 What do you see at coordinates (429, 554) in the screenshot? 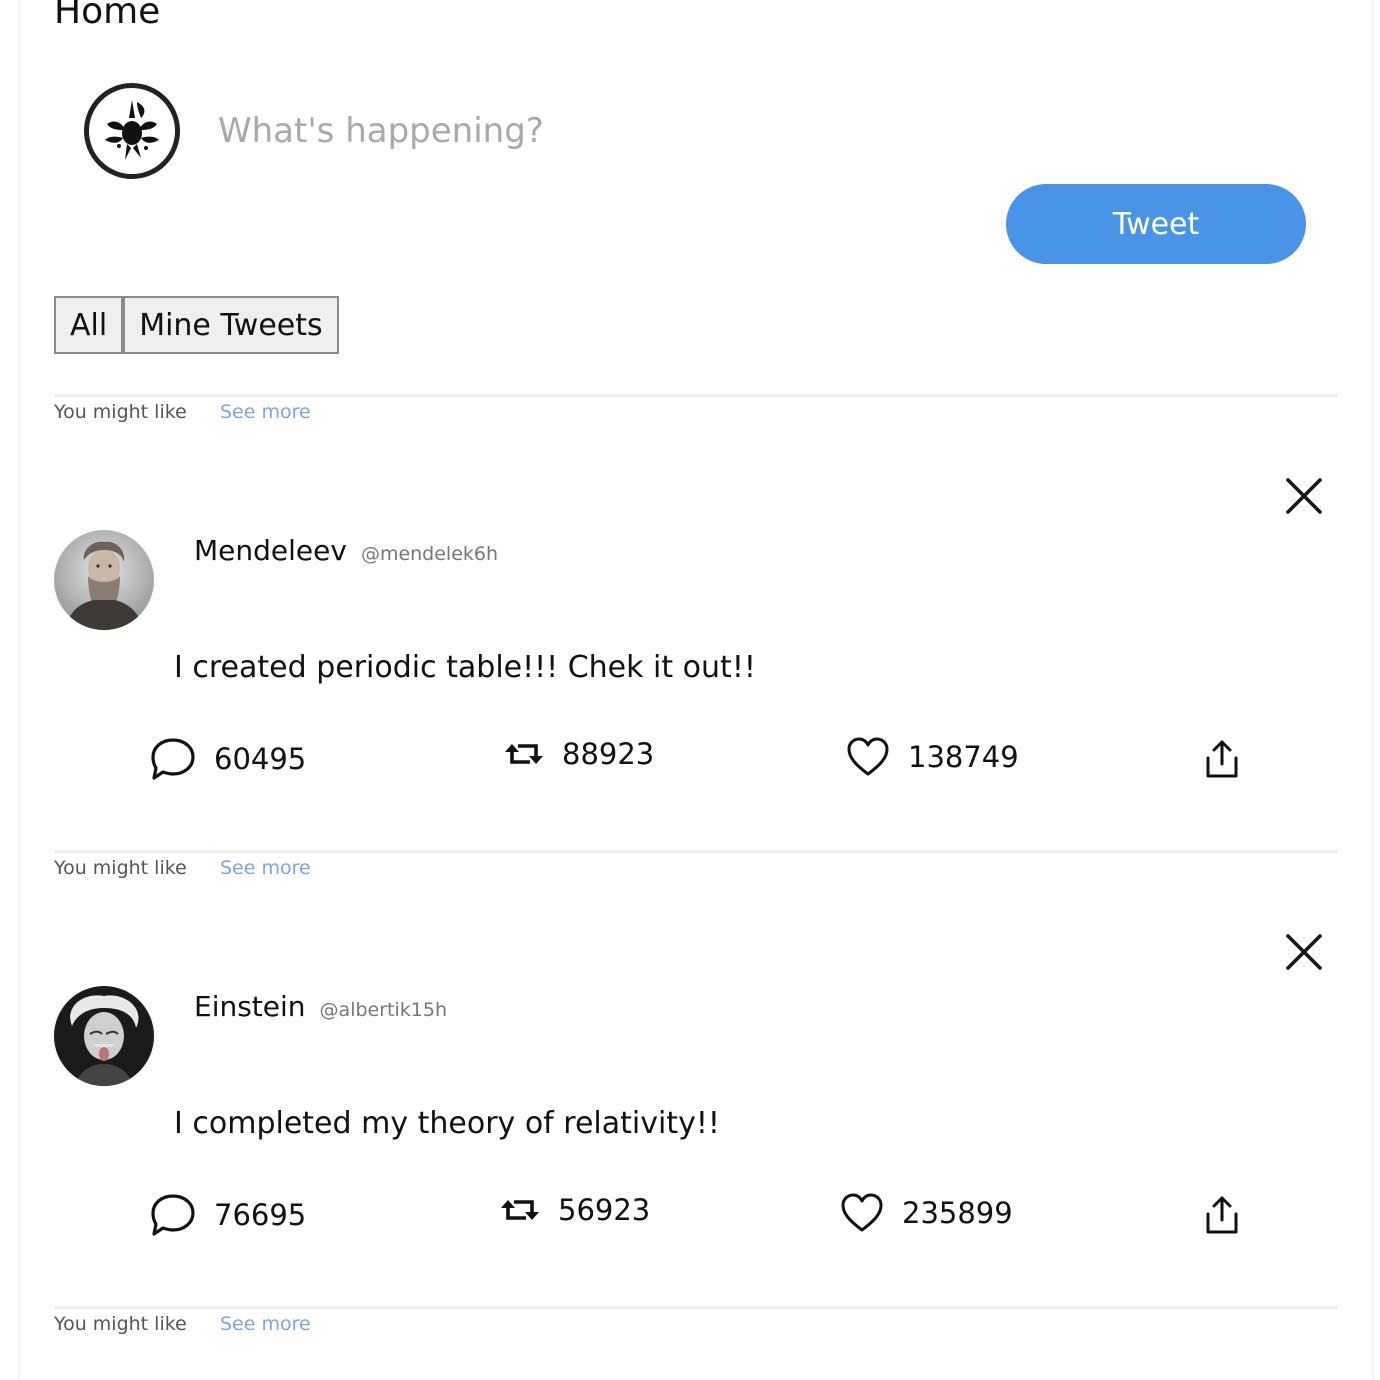
I see `author-handle: @mendelek6h` at bounding box center [429, 554].